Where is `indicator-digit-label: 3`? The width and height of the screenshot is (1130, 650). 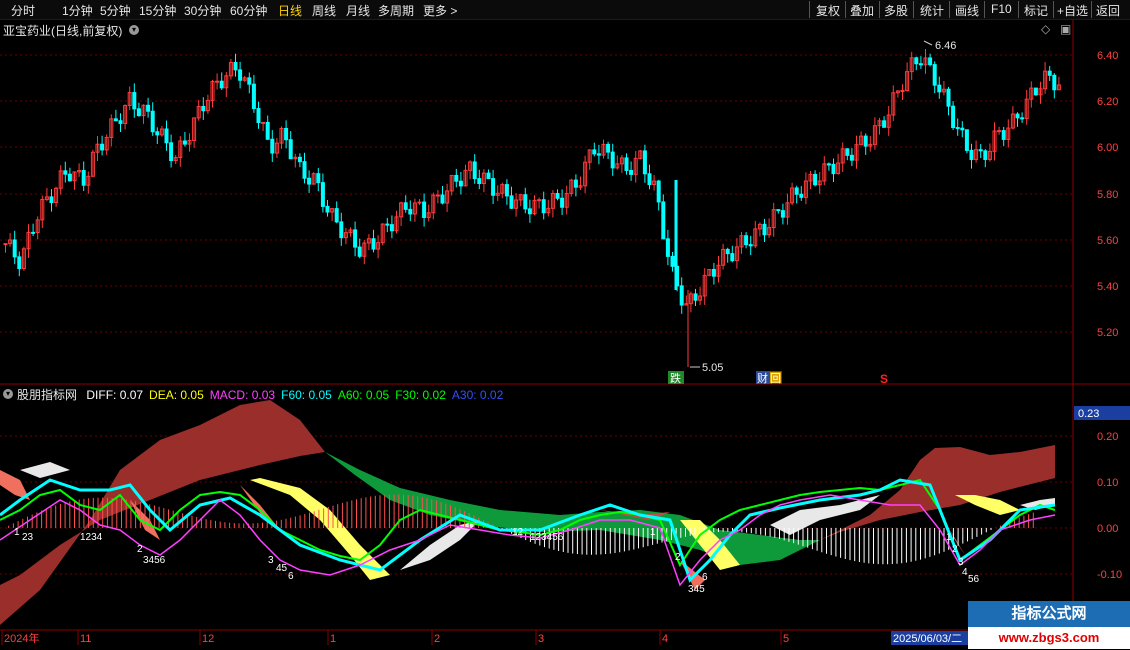 indicator-digit-label: 3 is located at coordinates (271, 560).